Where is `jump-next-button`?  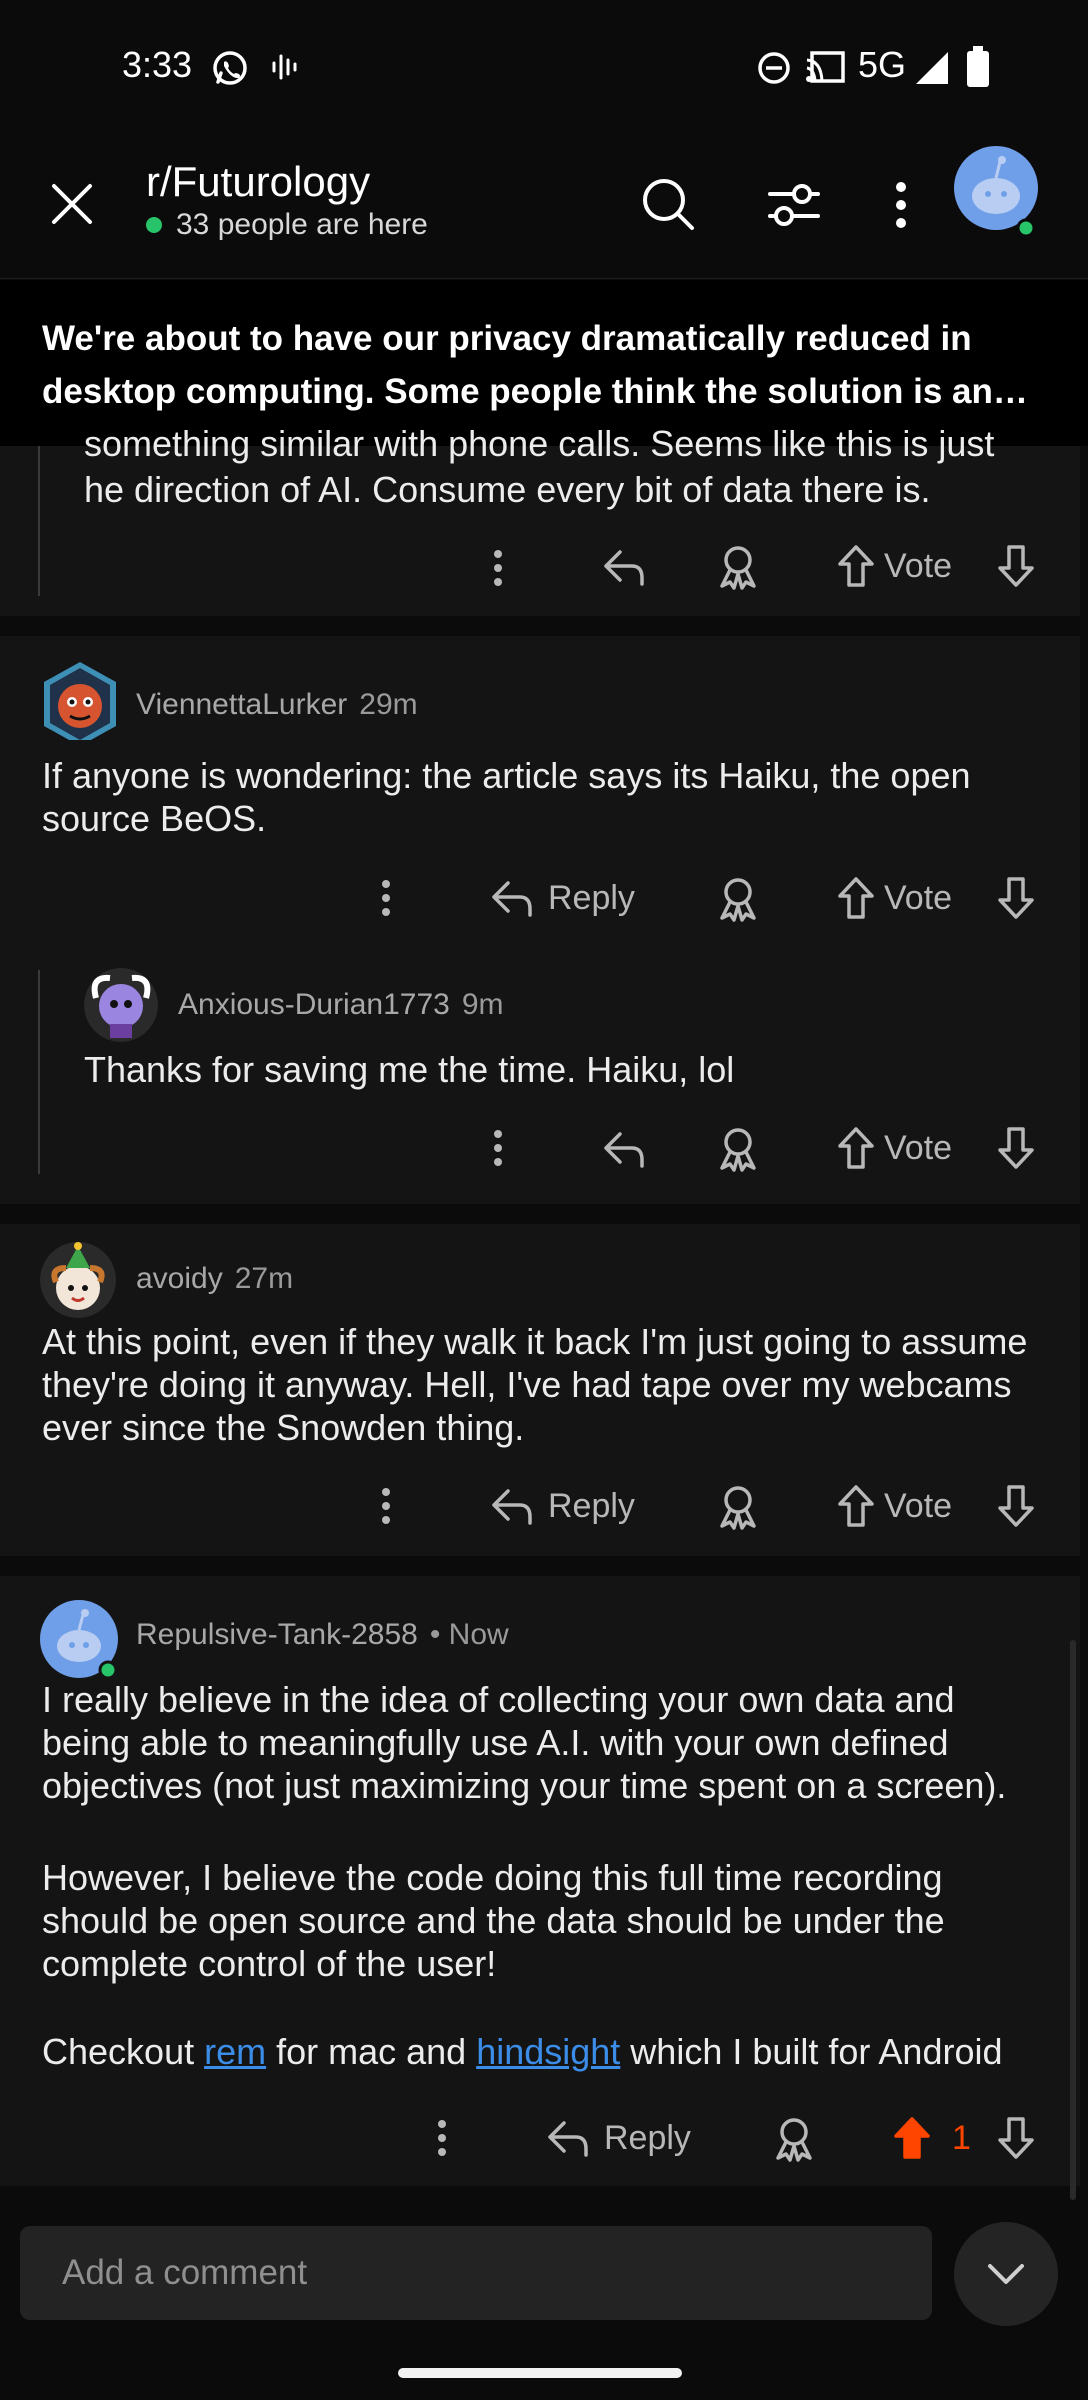
jump-next-button is located at coordinates (1006, 2274).